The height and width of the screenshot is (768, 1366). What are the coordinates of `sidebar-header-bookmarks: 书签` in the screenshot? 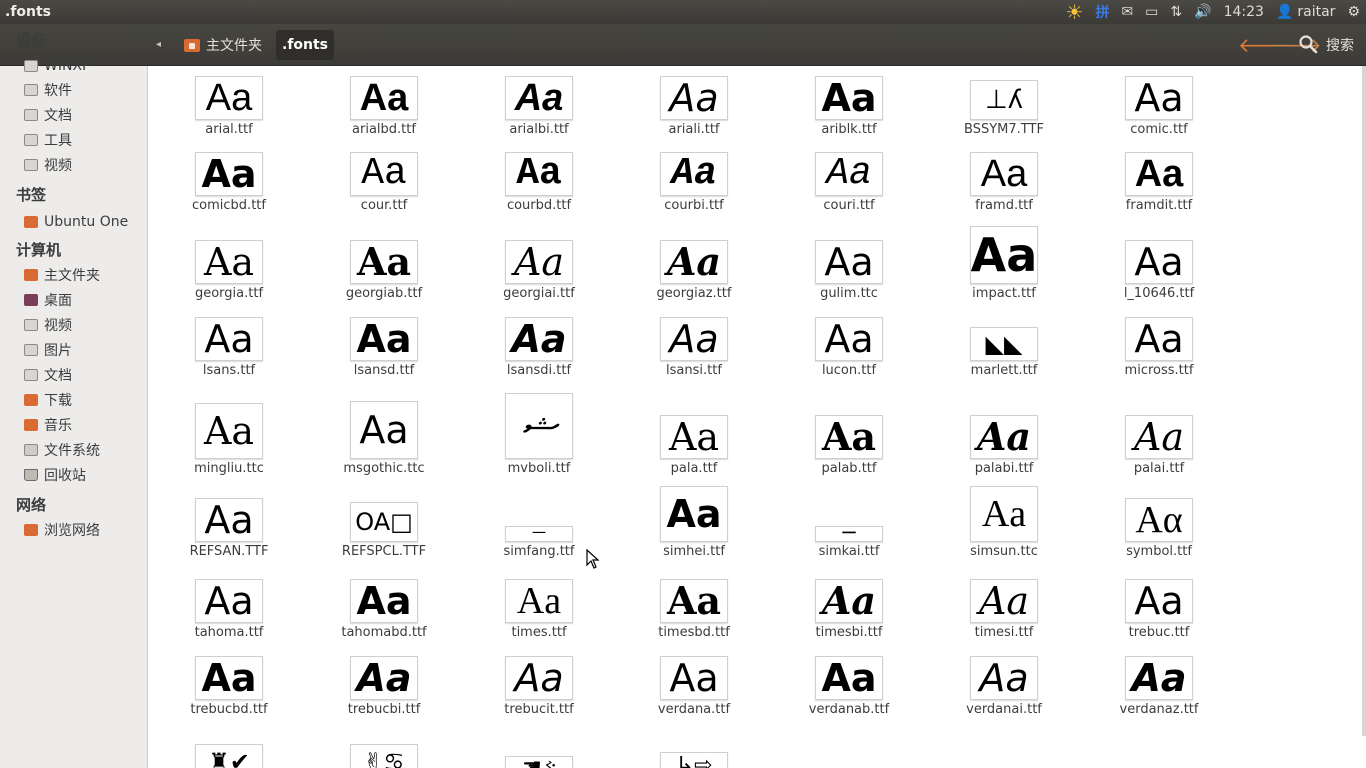 It's located at (31, 195).